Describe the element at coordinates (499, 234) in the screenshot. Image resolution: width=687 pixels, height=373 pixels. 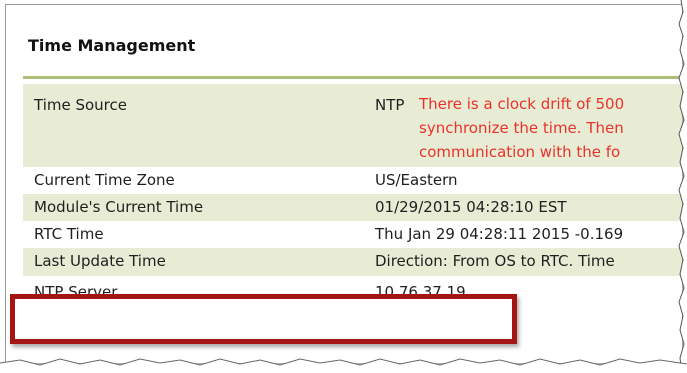
I see `rtc-time-value: Thu Jan 29 04:28:11 2015 -0.169` at that location.